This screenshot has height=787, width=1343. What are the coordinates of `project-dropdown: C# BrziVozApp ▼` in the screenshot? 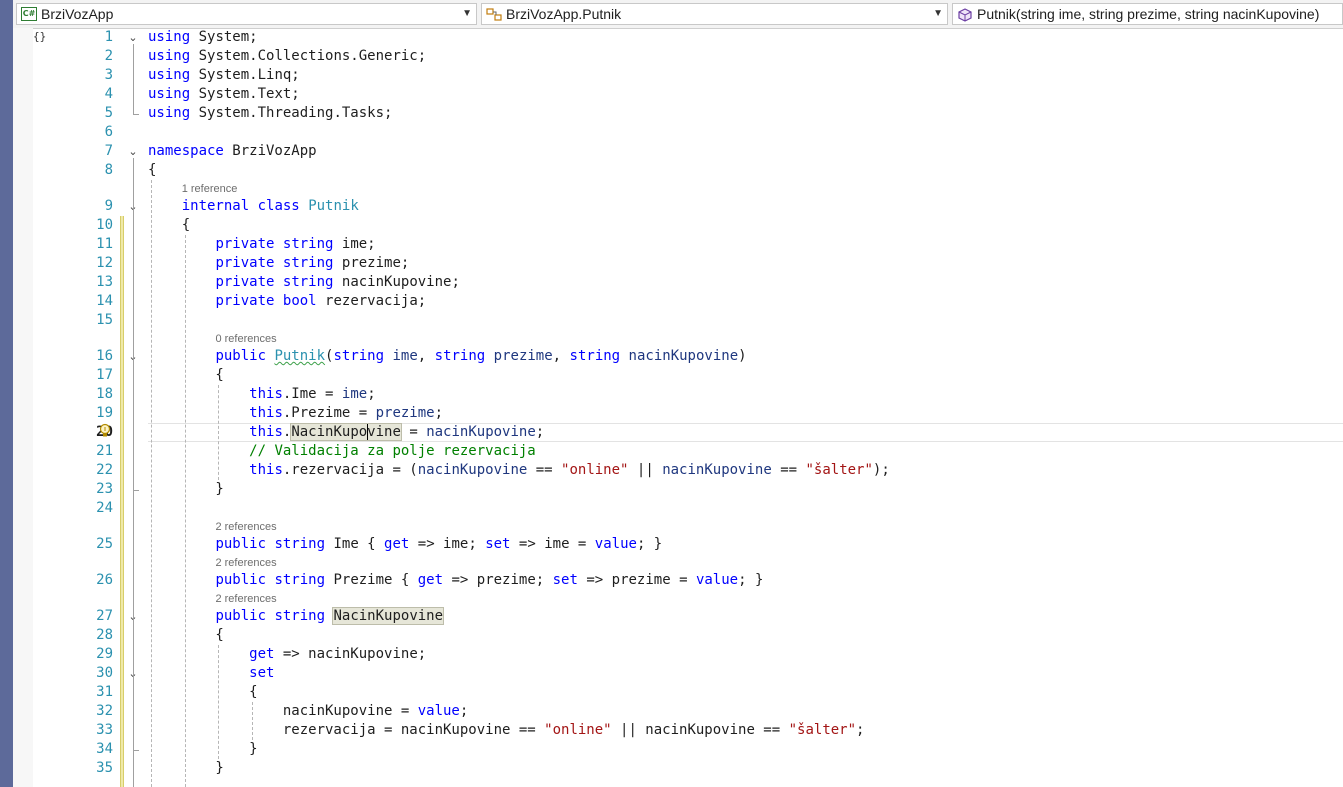 It's located at (246, 14).